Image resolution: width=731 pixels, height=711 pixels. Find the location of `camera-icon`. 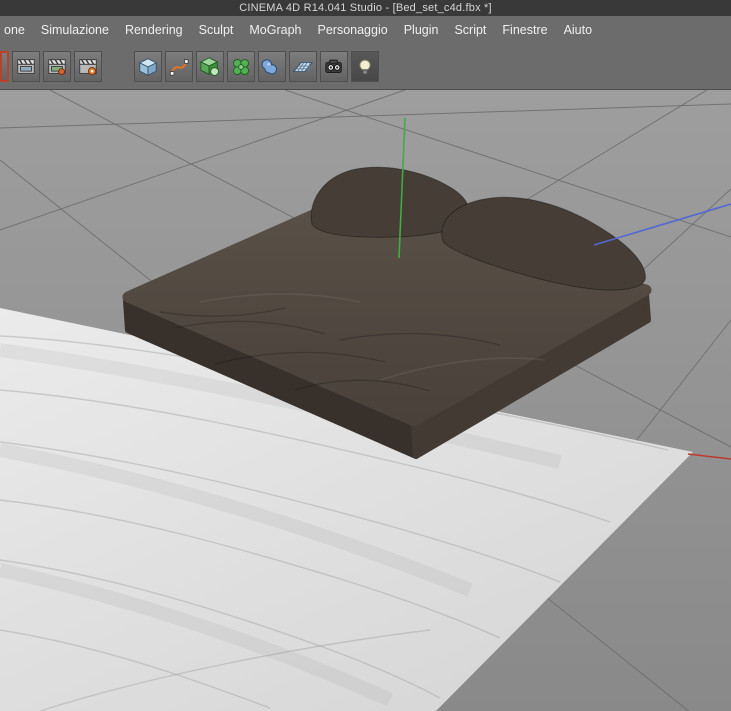

camera-icon is located at coordinates (333, 66).